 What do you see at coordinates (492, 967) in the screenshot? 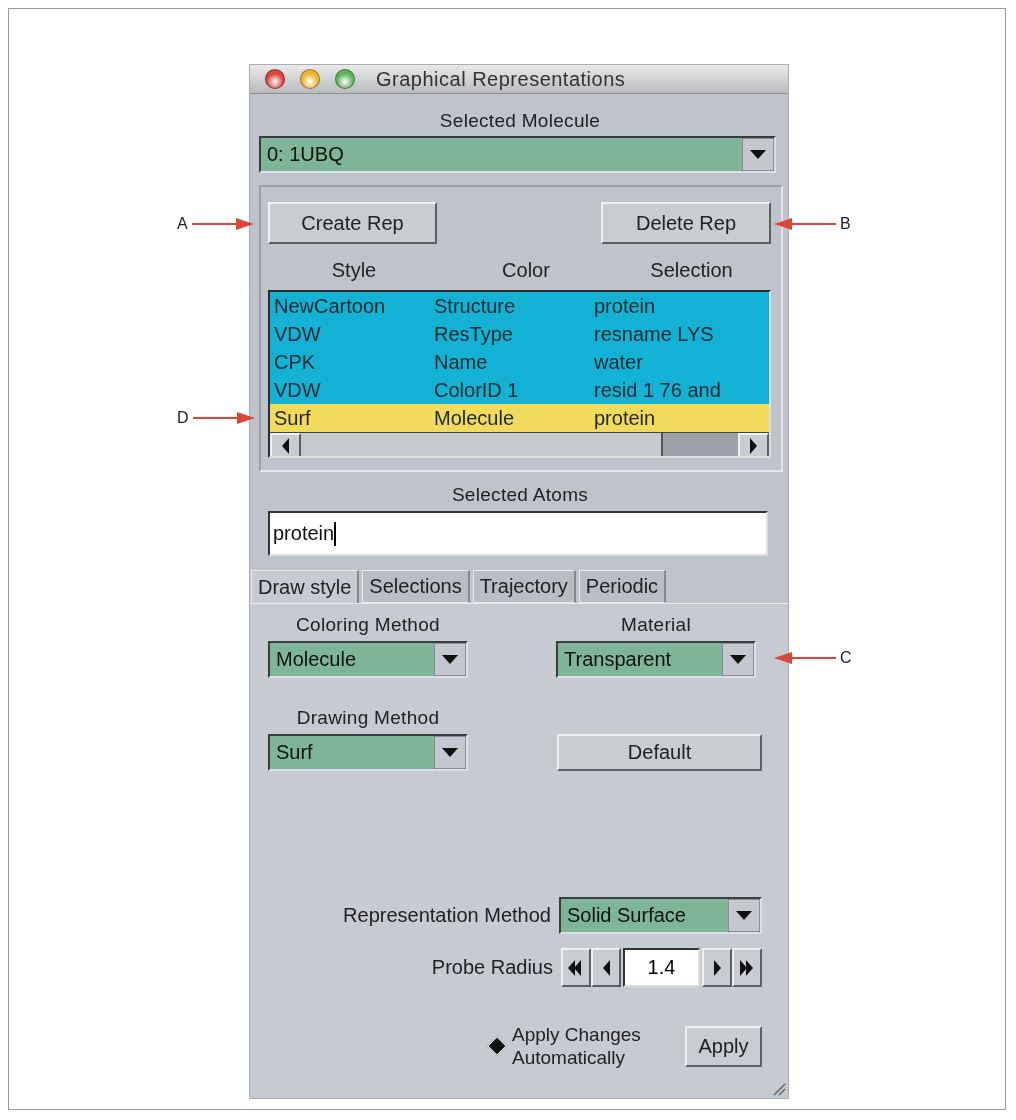
I see `field-label: Probe Radius` at bounding box center [492, 967].